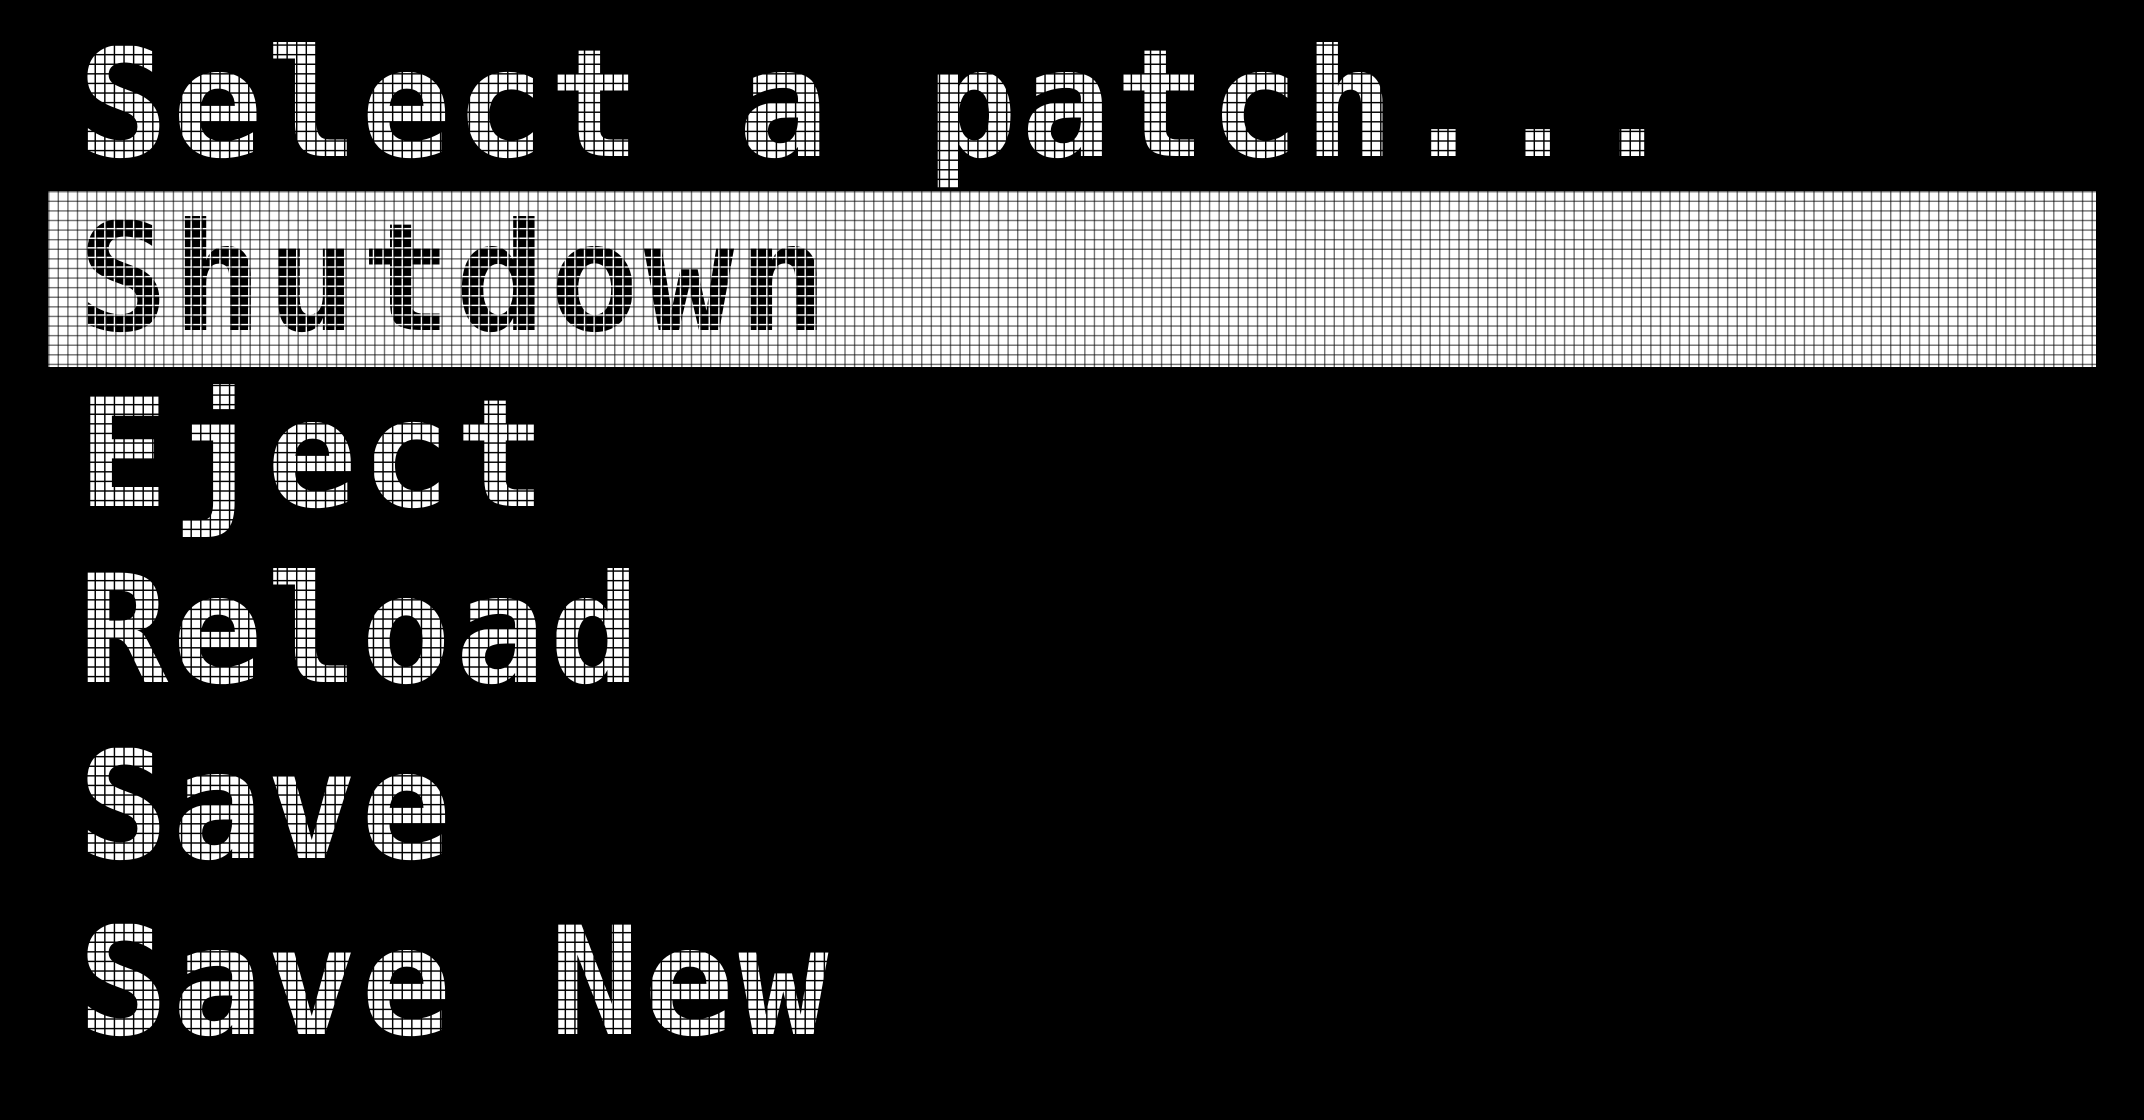 The image size is (2144, 1120). What do you see at coordinates (314, 455) in the screenshot?
I see `menu-item-label: Eject` at bounding box center [314, 455].